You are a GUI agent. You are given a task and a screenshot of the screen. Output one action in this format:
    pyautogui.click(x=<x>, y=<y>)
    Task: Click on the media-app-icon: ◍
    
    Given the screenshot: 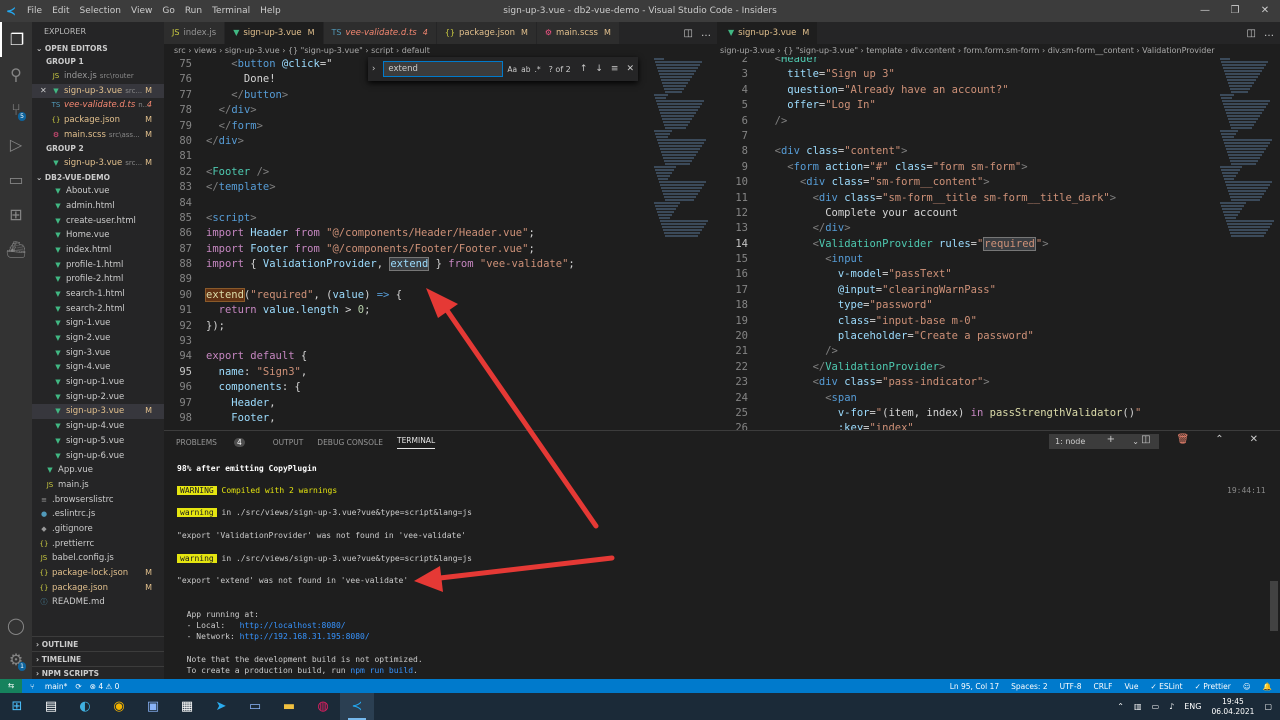 What is the action you would take?
    pyautogui.click(x=323, y=706)
    